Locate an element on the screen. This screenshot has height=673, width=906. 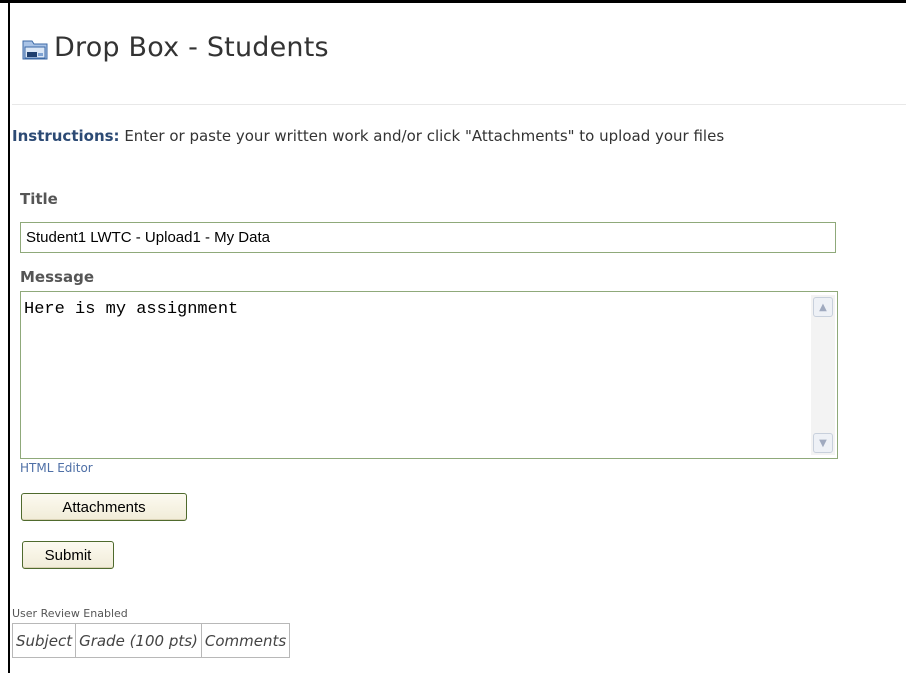
user-review-note: User Review Enabled is located at coordinates (70, 613).